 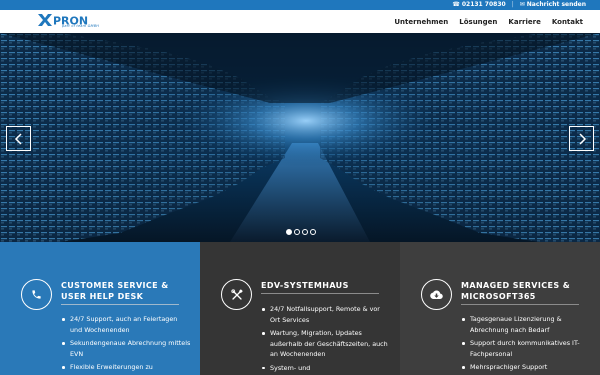 I want to click on service-title: EDV-SYSTEMHAUS, so click(x=305, y=285).